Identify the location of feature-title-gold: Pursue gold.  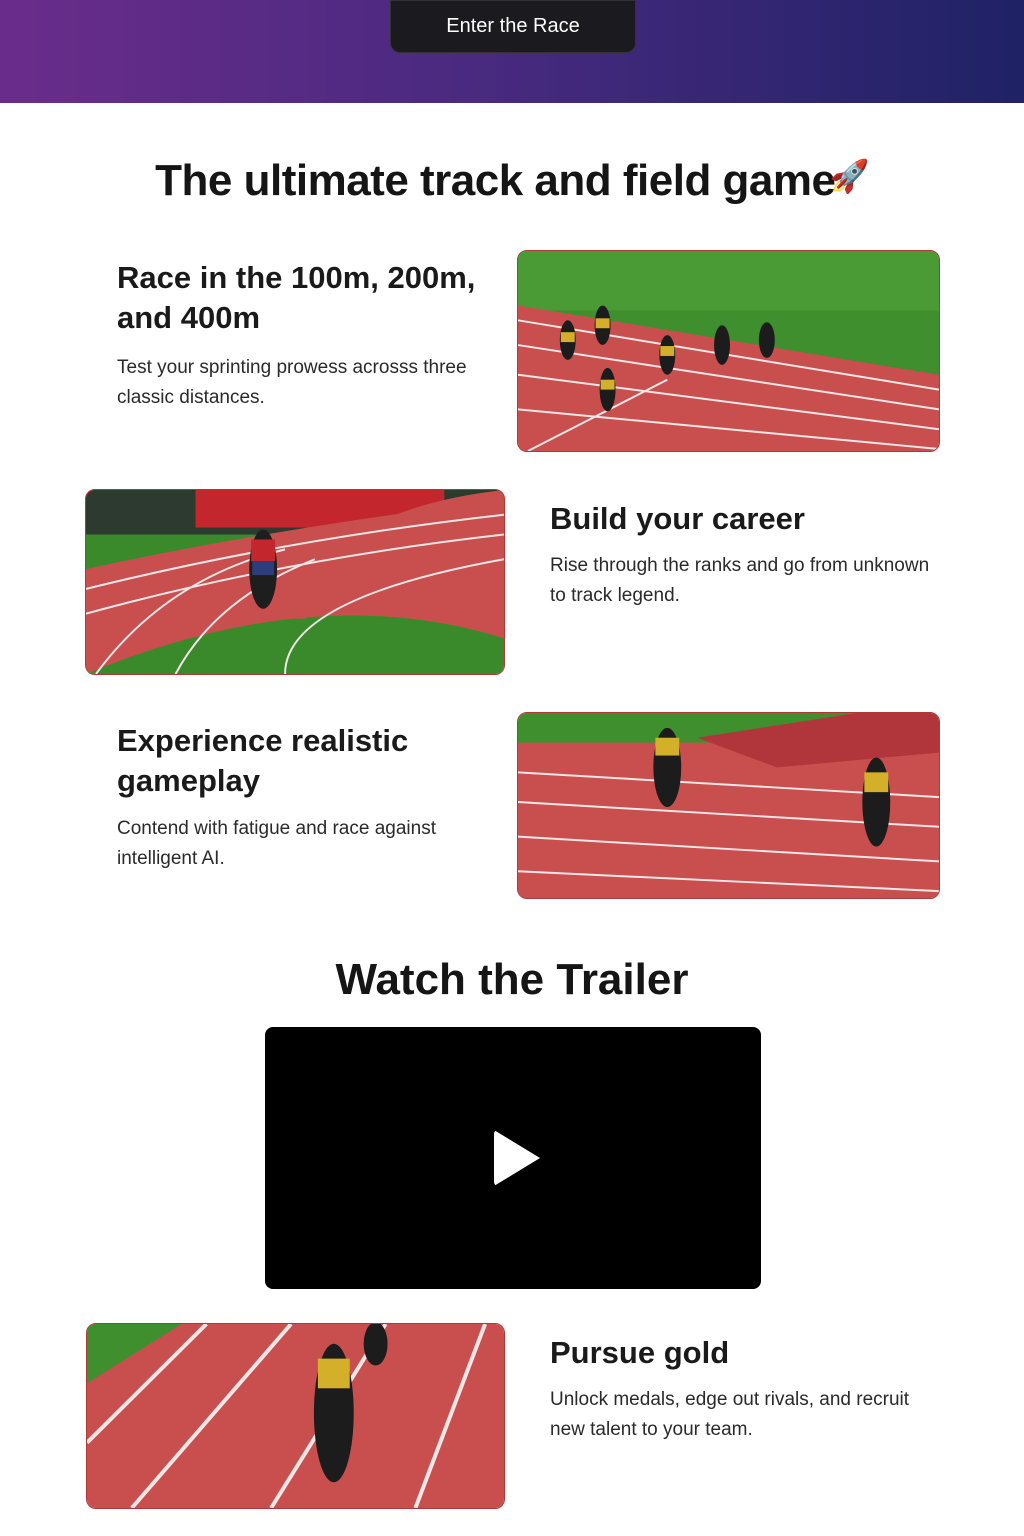
(640, 1352).